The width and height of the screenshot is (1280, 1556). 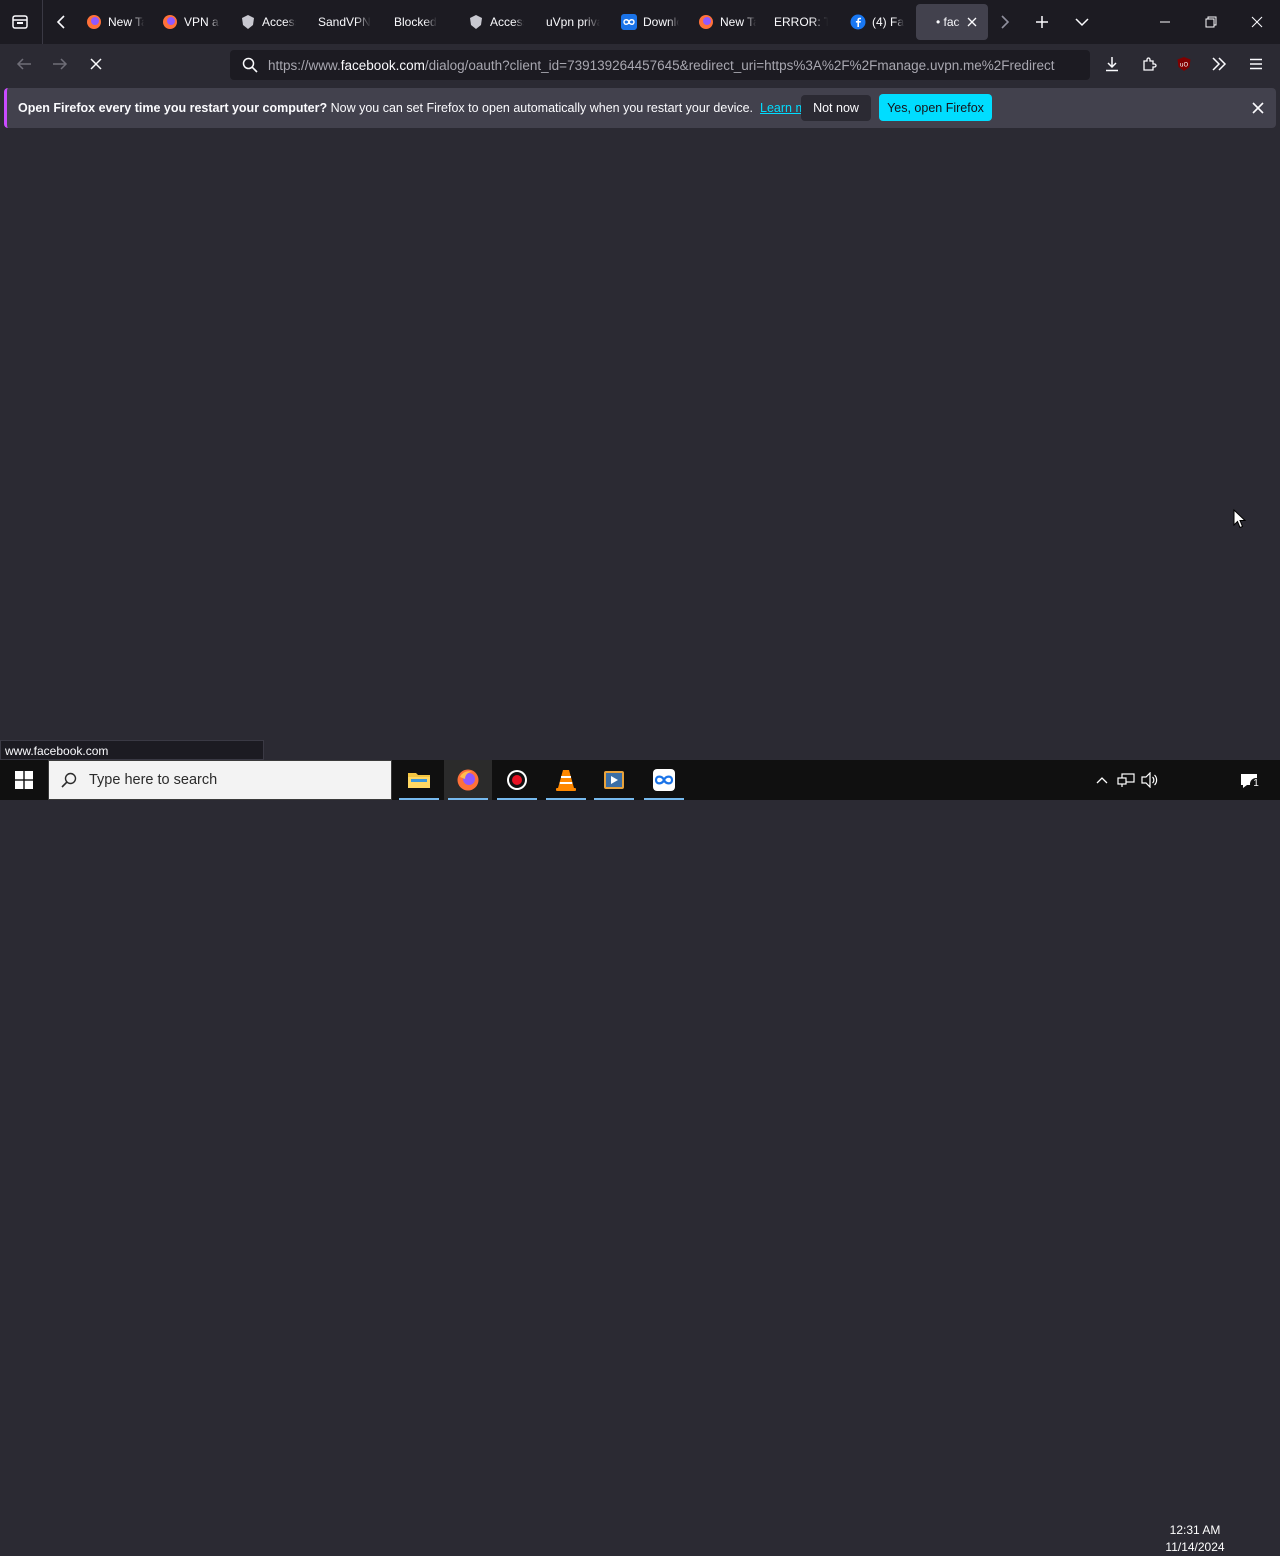 I want to click on tab-access-2: Access, so click(x=496, y=22).